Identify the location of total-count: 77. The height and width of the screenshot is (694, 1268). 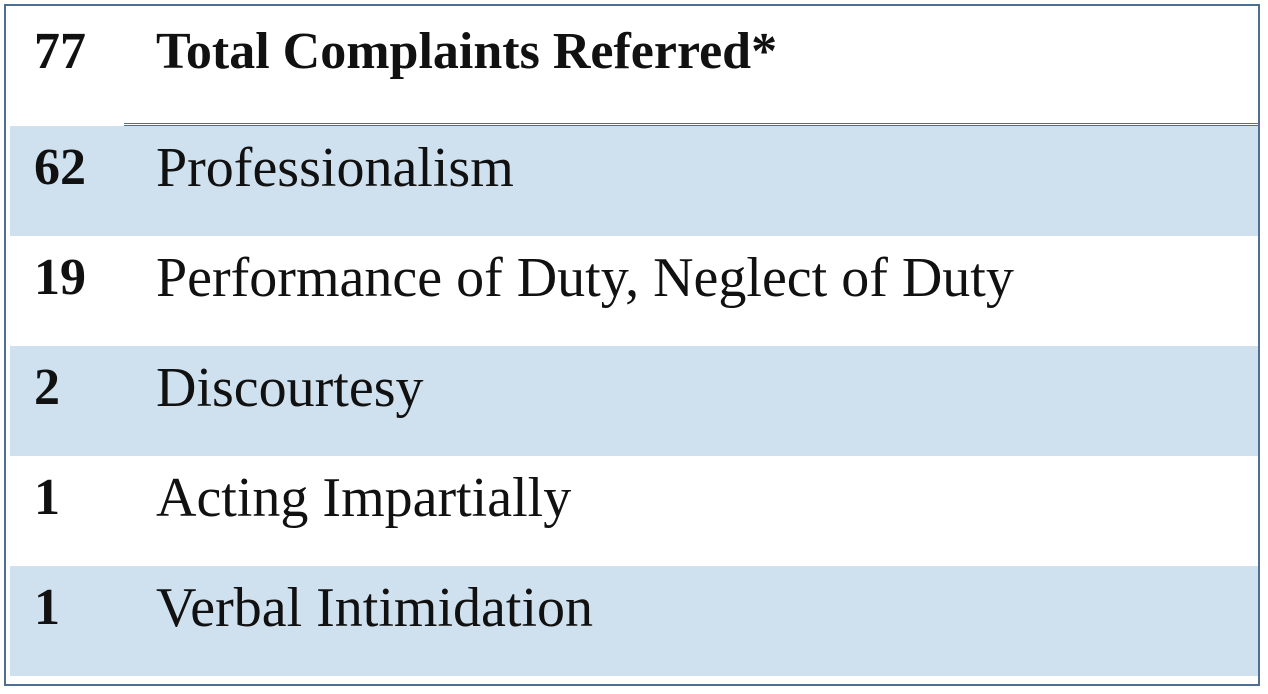
(60, 51).